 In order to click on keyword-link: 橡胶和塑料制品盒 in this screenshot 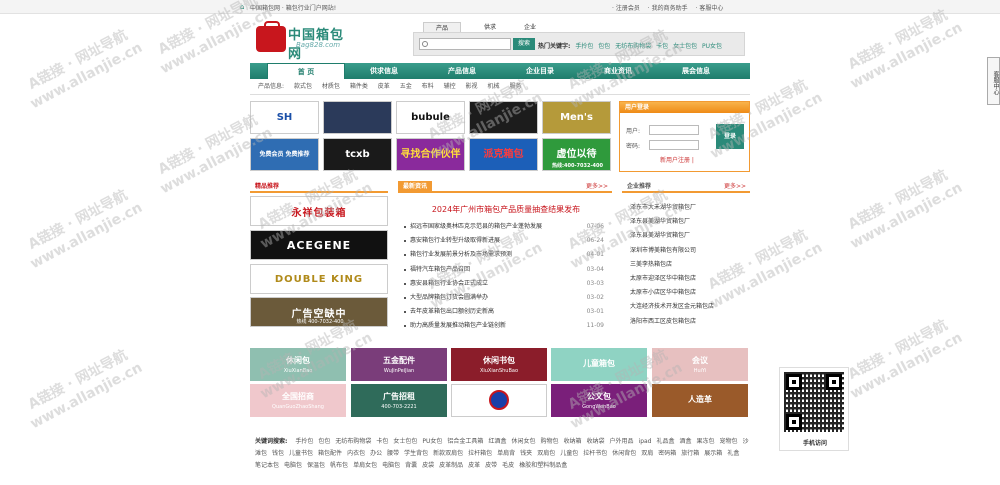, I will do `click(543, 465)`.